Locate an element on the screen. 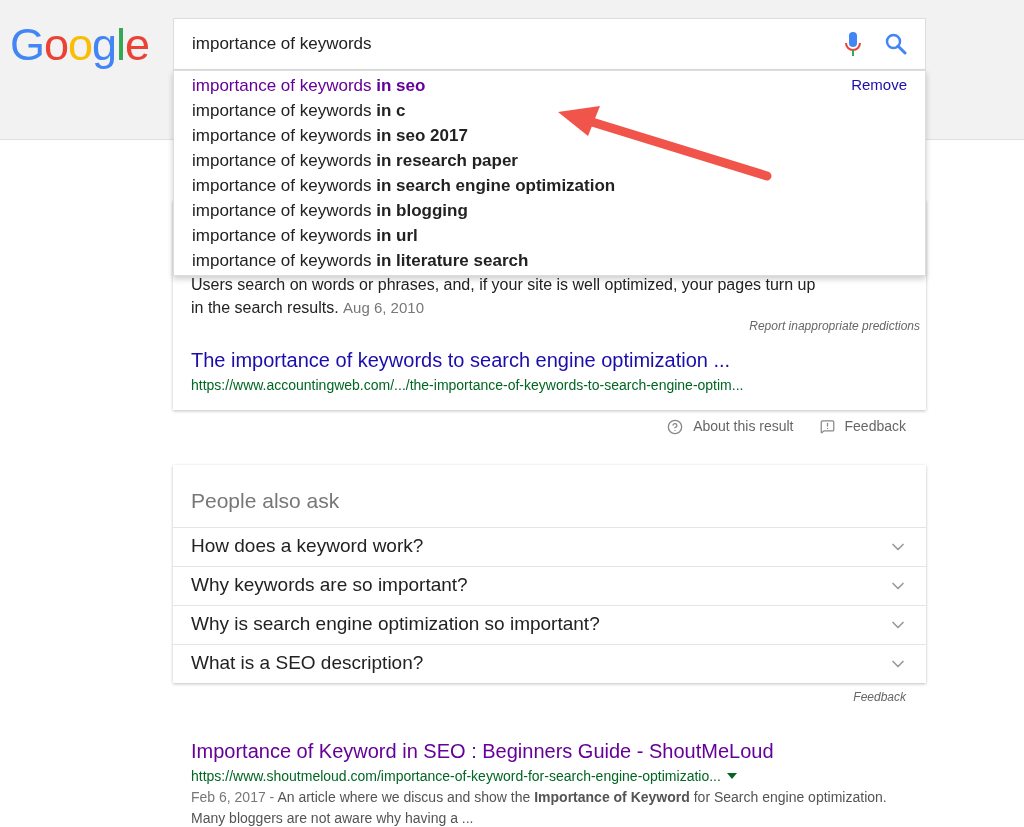  suggestion-item: importance of keywords in search engine optimization is located at coordinates (404, 185).